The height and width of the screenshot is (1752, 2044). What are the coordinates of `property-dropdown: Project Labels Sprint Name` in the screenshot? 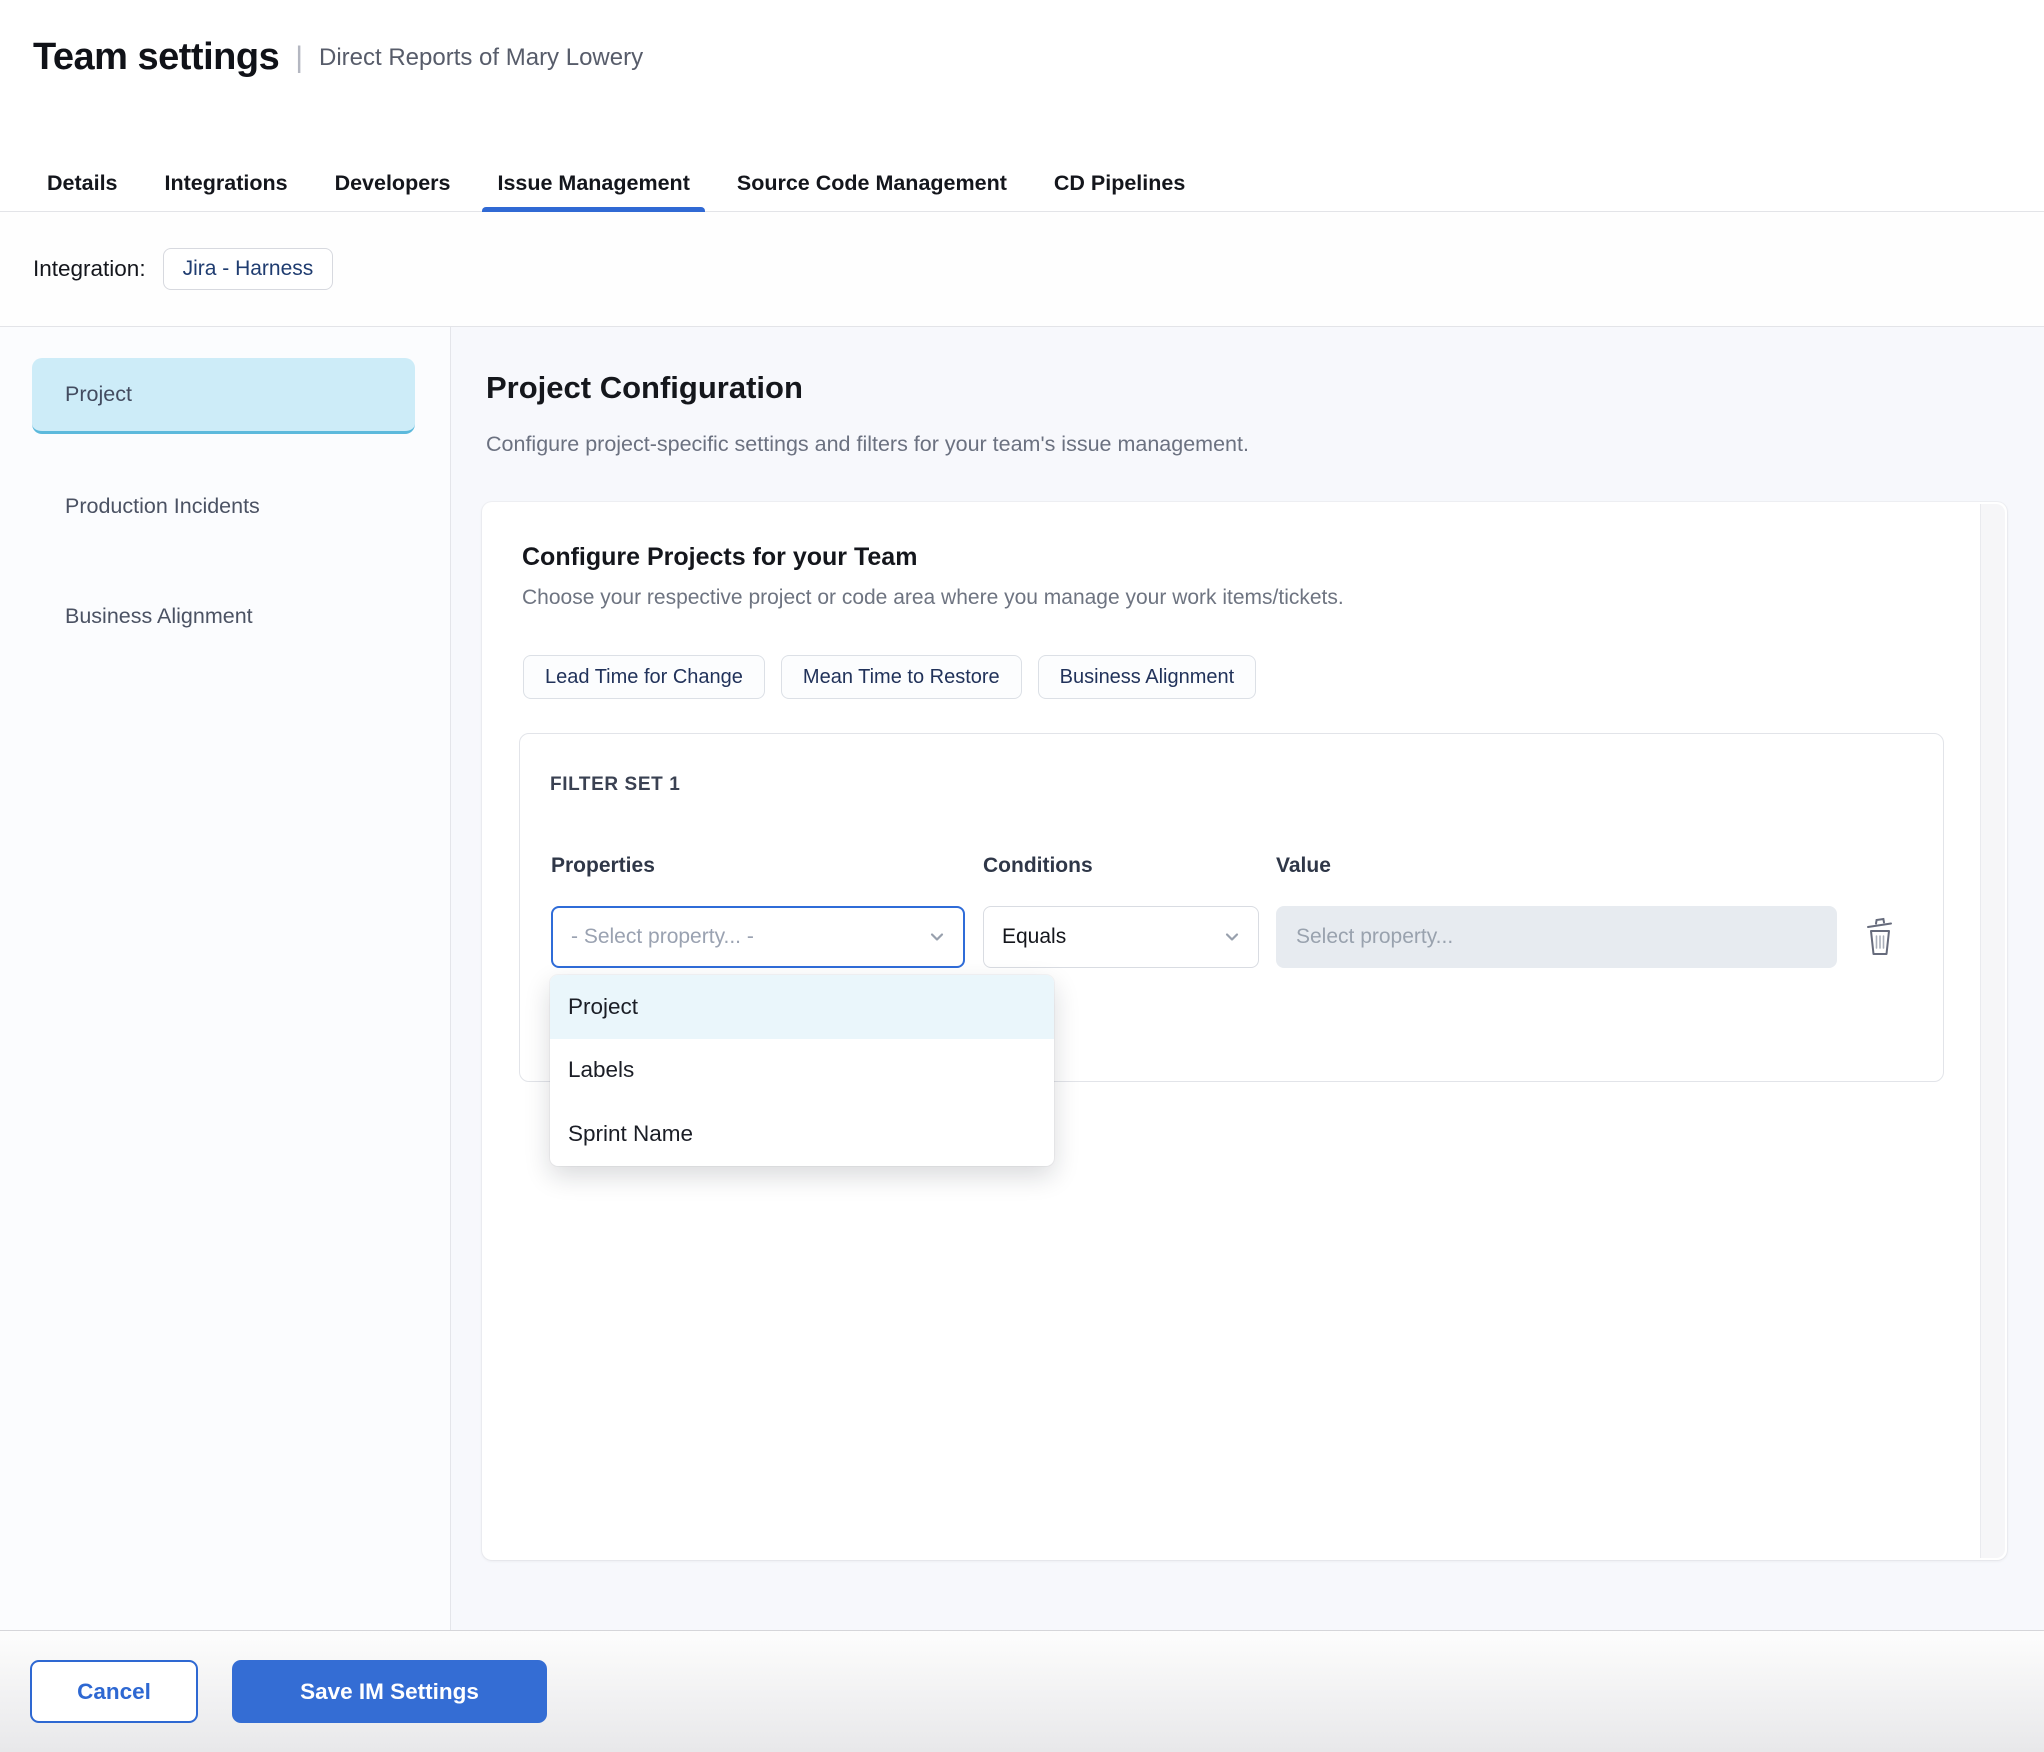 It's located at (802, 1070).